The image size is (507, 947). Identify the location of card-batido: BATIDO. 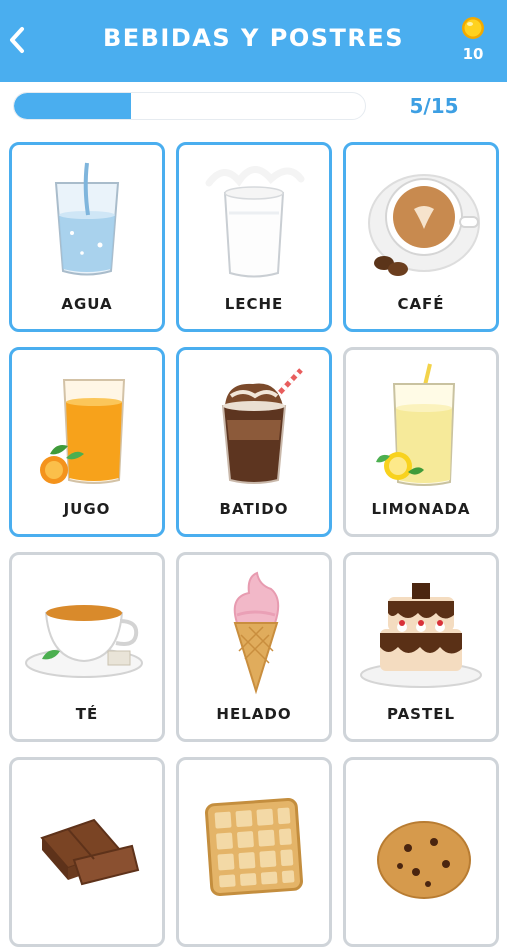
(254, 442).